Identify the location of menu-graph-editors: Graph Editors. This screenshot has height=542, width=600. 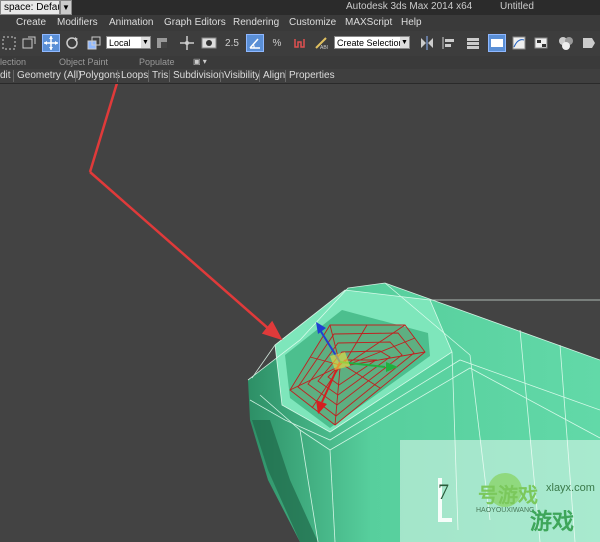
(195, 22).